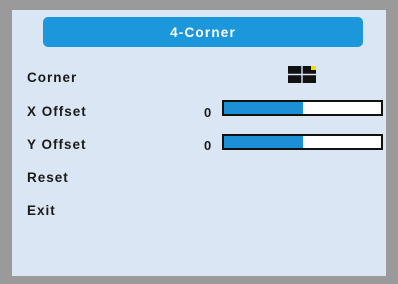  What do you see at coordinates (208, 112) in the screenshot?
I see `x-offset-value: 0` at bounding box center [208, 112].